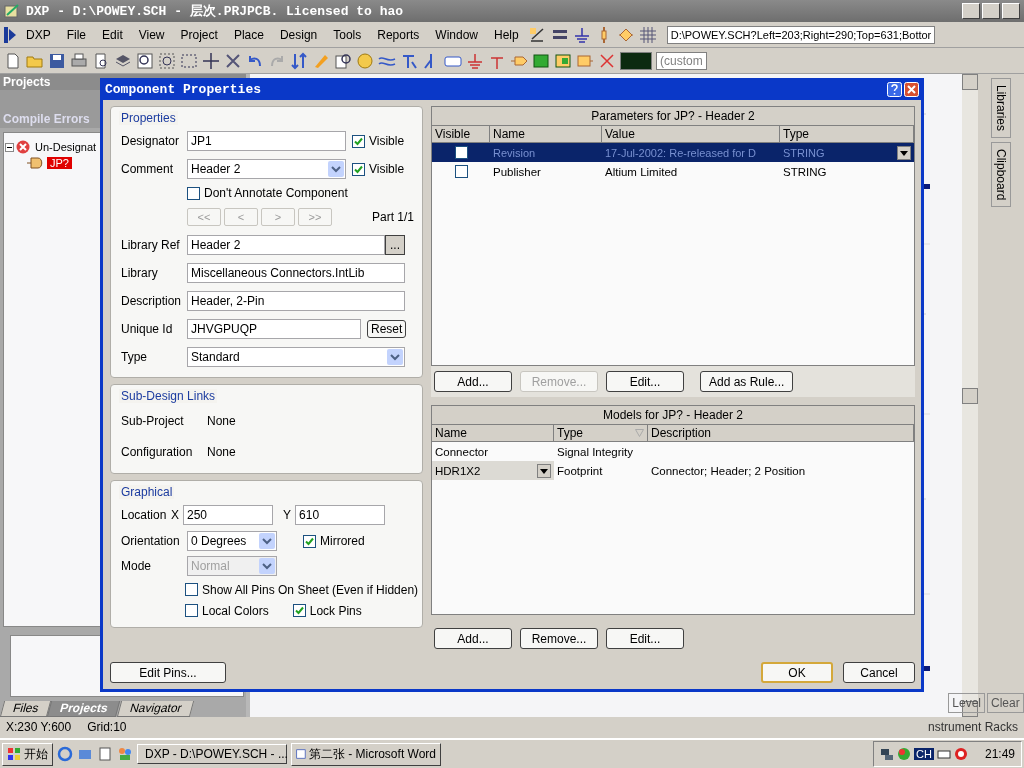 This screenshot has height=768, width=1024. I want to click on panel-tab: nstrument Racks, so click(972, 727).